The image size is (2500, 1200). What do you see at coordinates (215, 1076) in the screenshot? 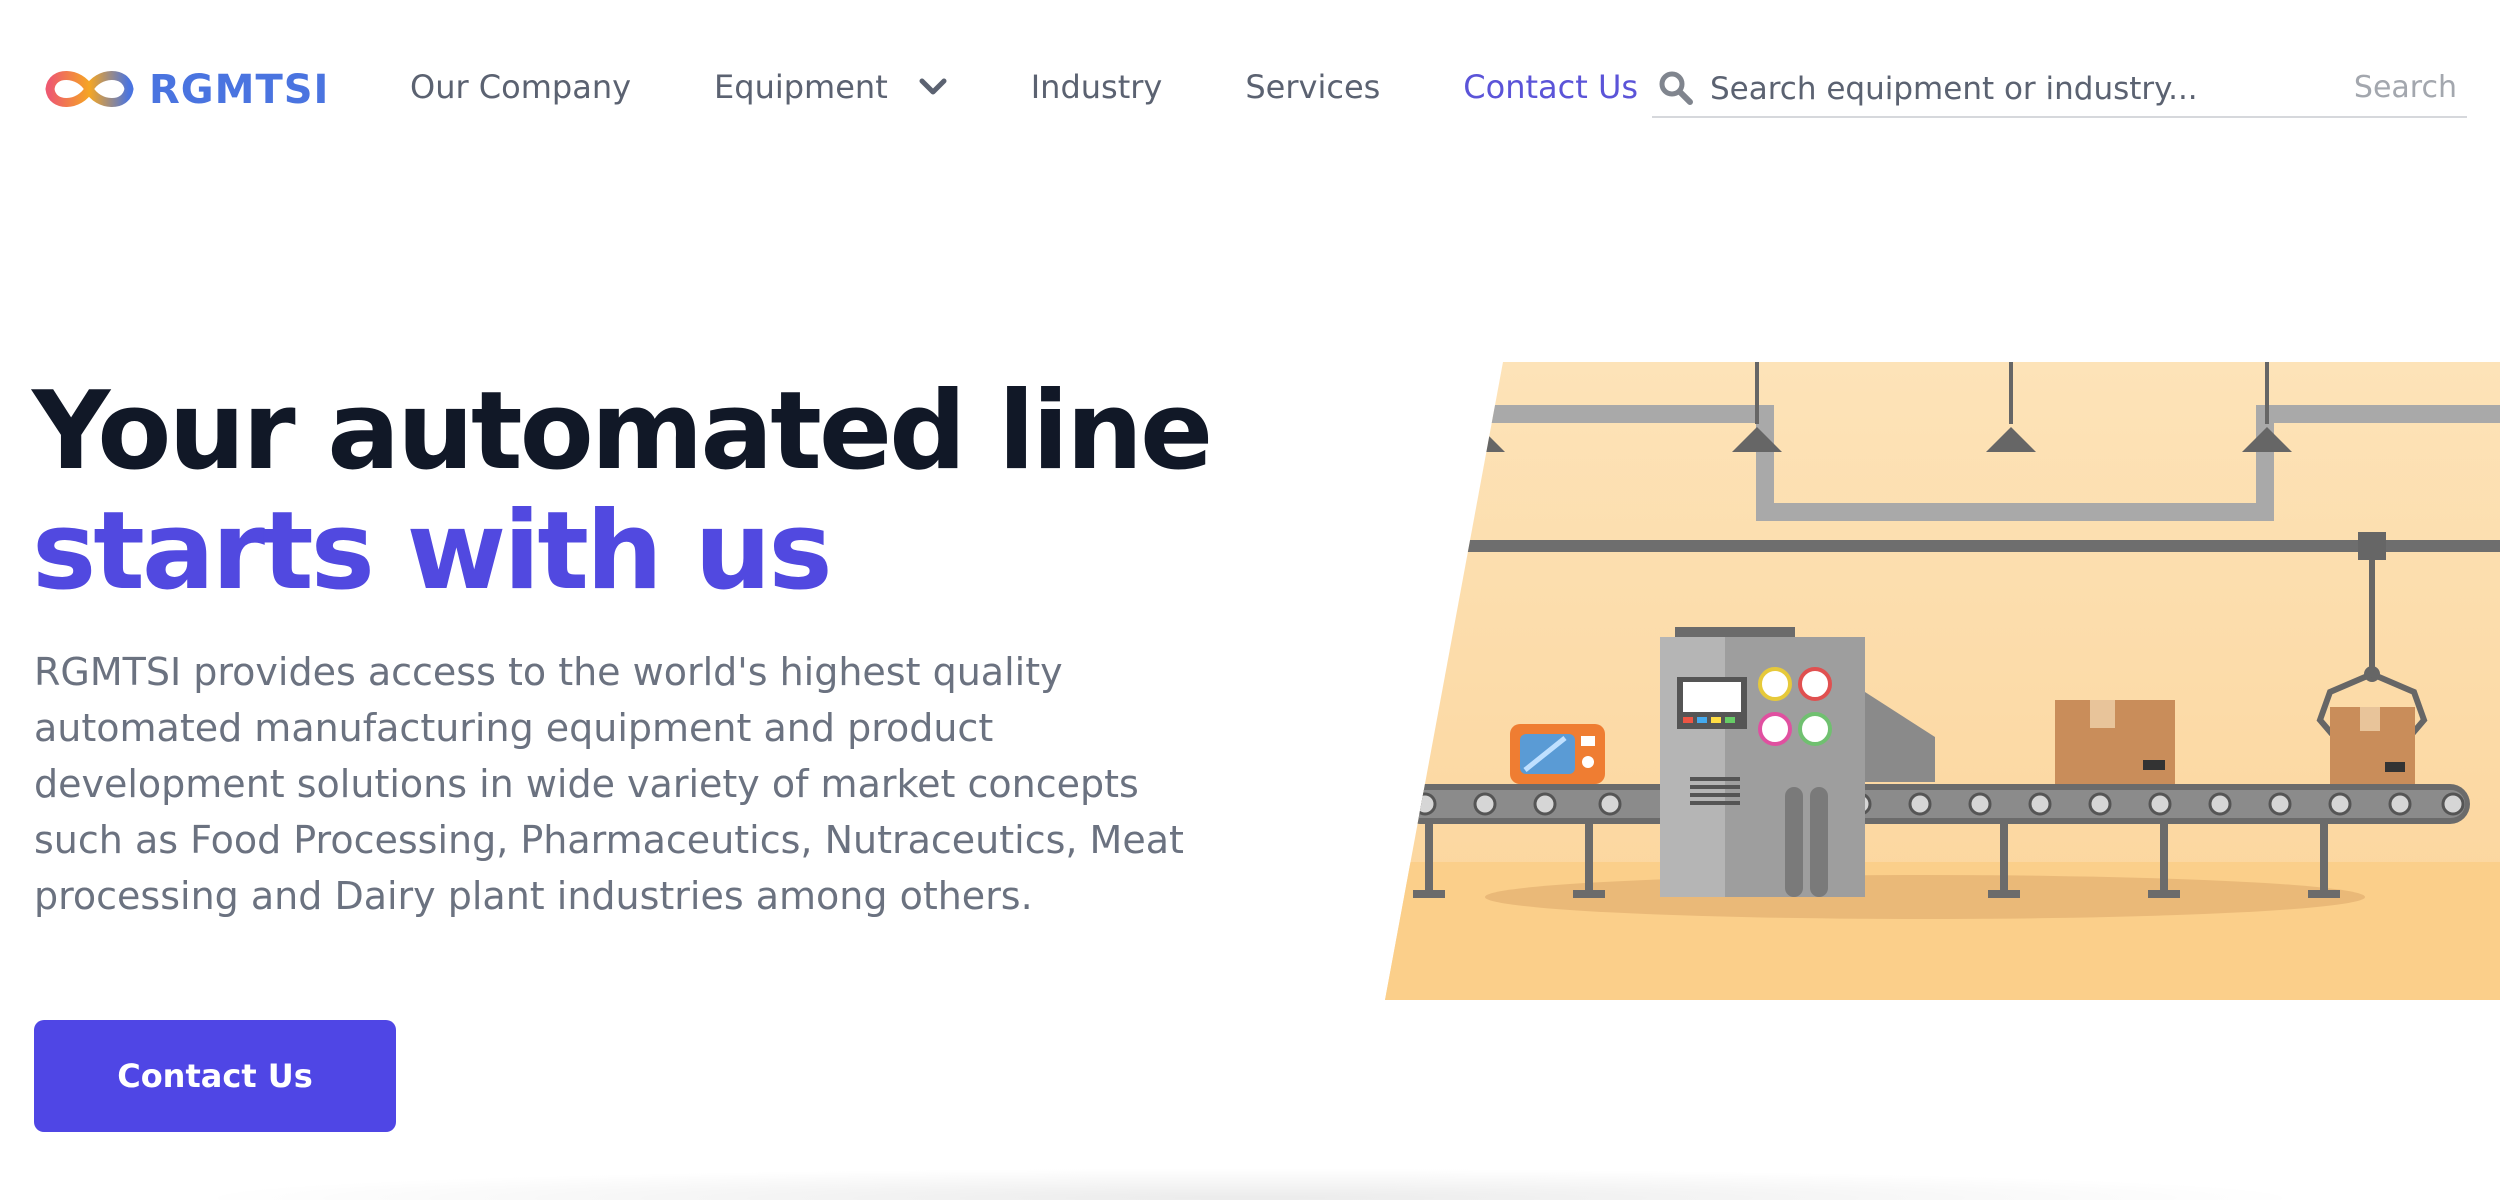
I see `contact-us-button: Contact Us` at bounding box center [215, 1076].